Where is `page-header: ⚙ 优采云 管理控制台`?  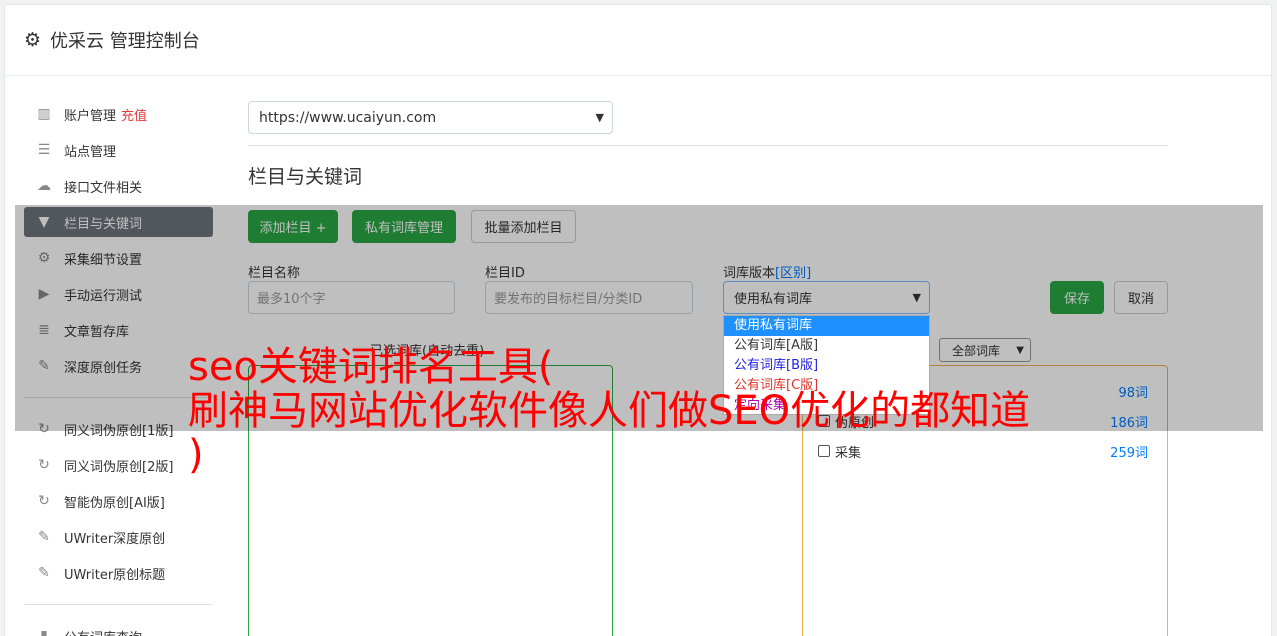 page-header: ⚙ 优采云 管理控制台 is located at coordinates (638, 40).